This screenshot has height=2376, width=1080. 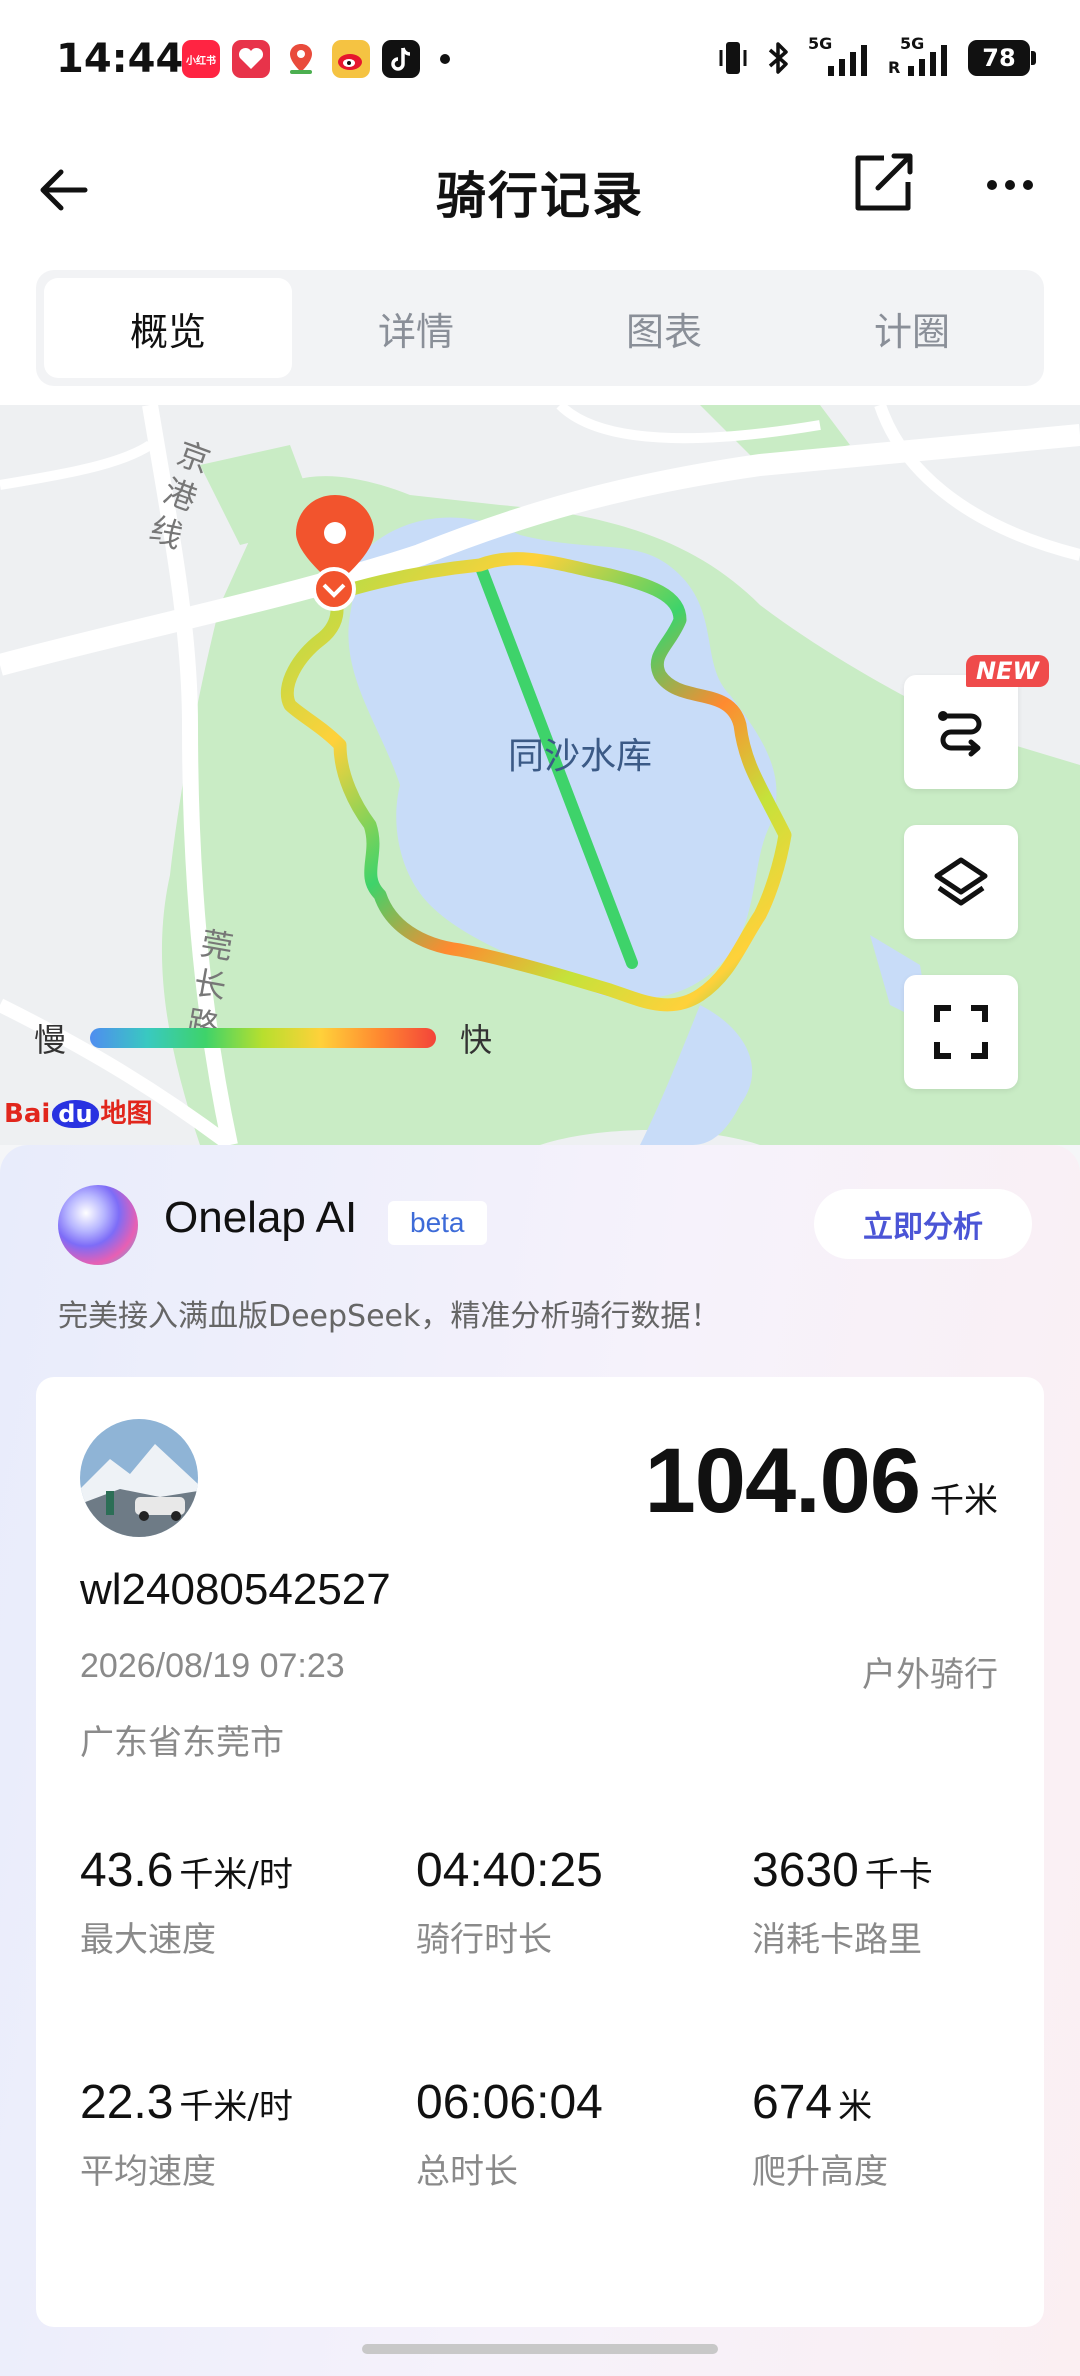 What do you see at coordinates (240, 2134) in the screenshot?
I see `stat-avg-speed: 22.3 千米/时 平均速度` at bounding box center [240, 2134].